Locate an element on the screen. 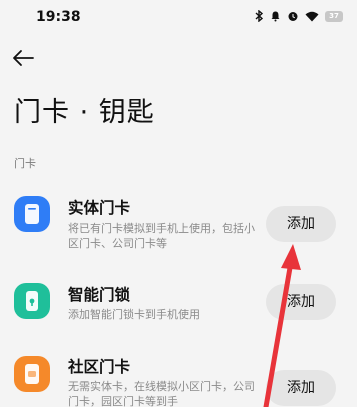 The width and height of the screenshot is (357, 407). item-title: 社区门卡 is located at coordinates (99, 367).